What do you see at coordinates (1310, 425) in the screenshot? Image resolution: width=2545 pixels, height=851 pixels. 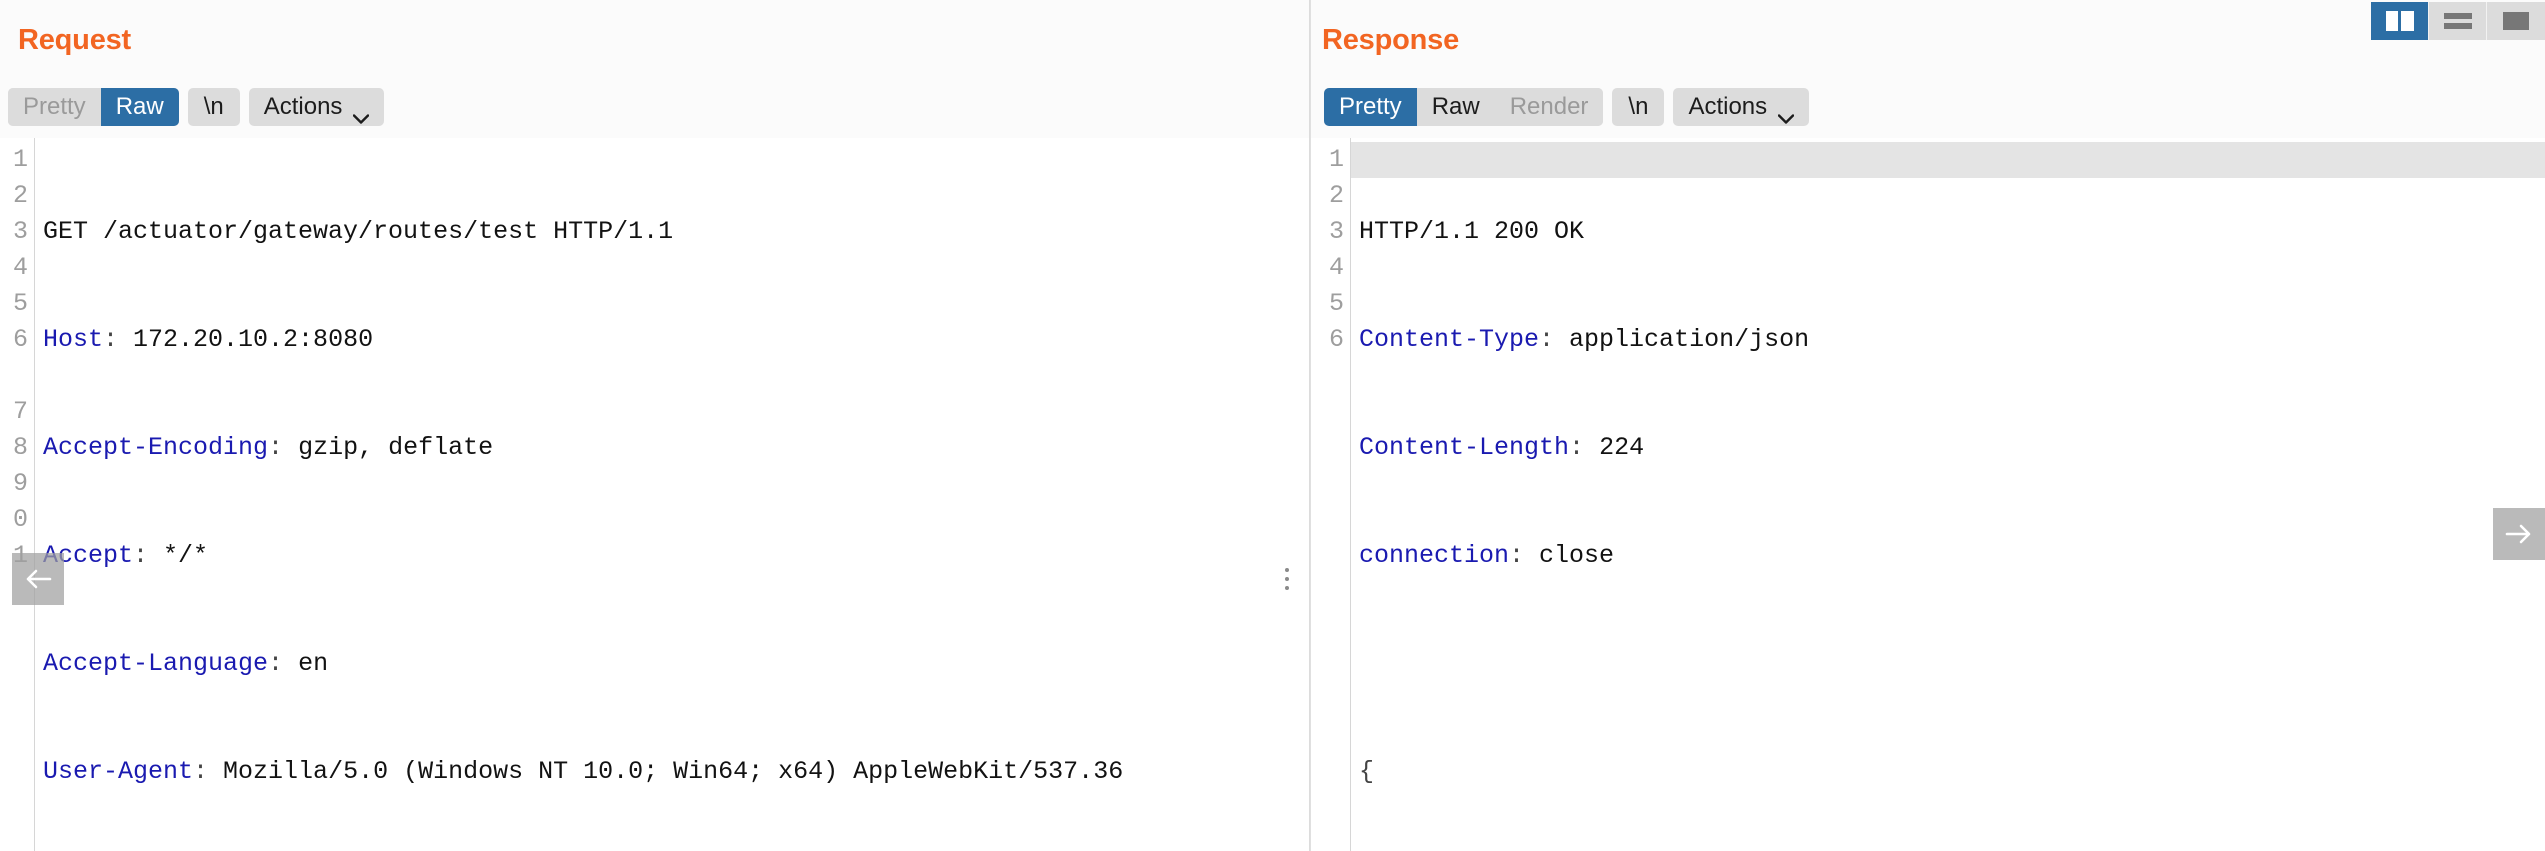 I see `pane-divider` at bounding box center [1310, 425].